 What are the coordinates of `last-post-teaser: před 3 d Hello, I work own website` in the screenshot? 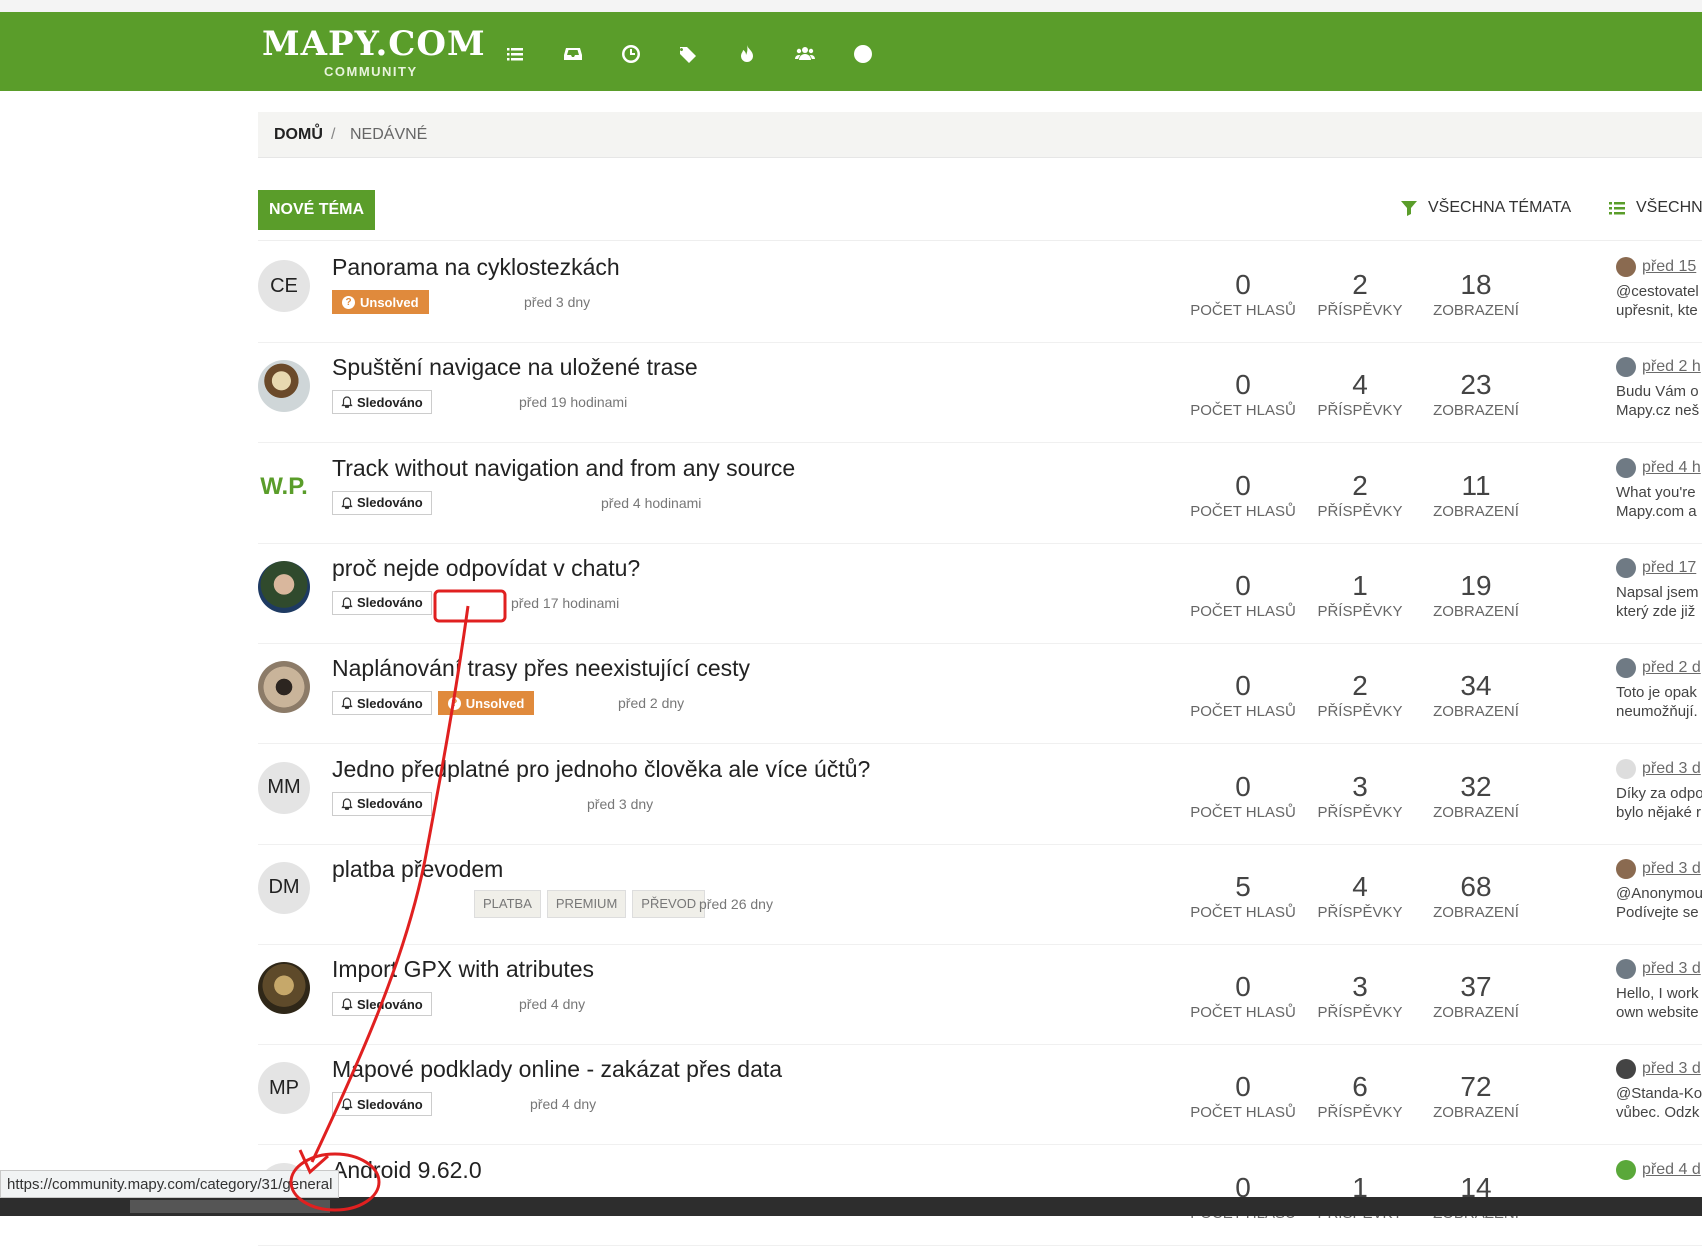 It's located at (1659, 990).